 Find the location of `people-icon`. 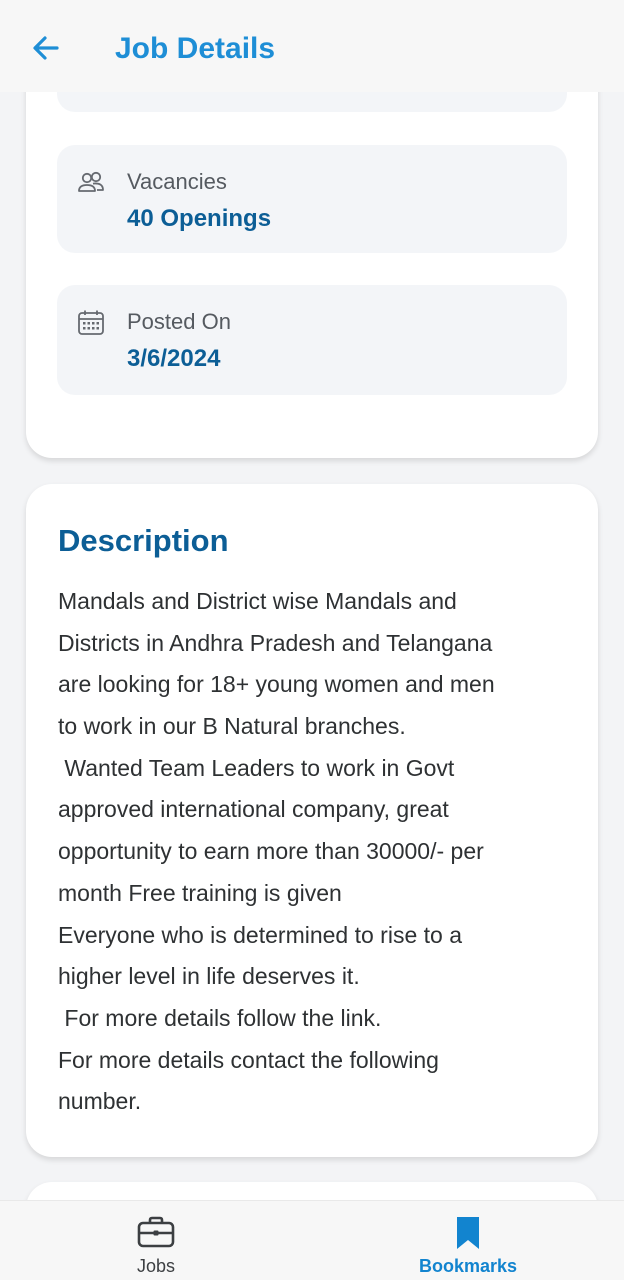

people-icon is located at coordinates (91, 181).